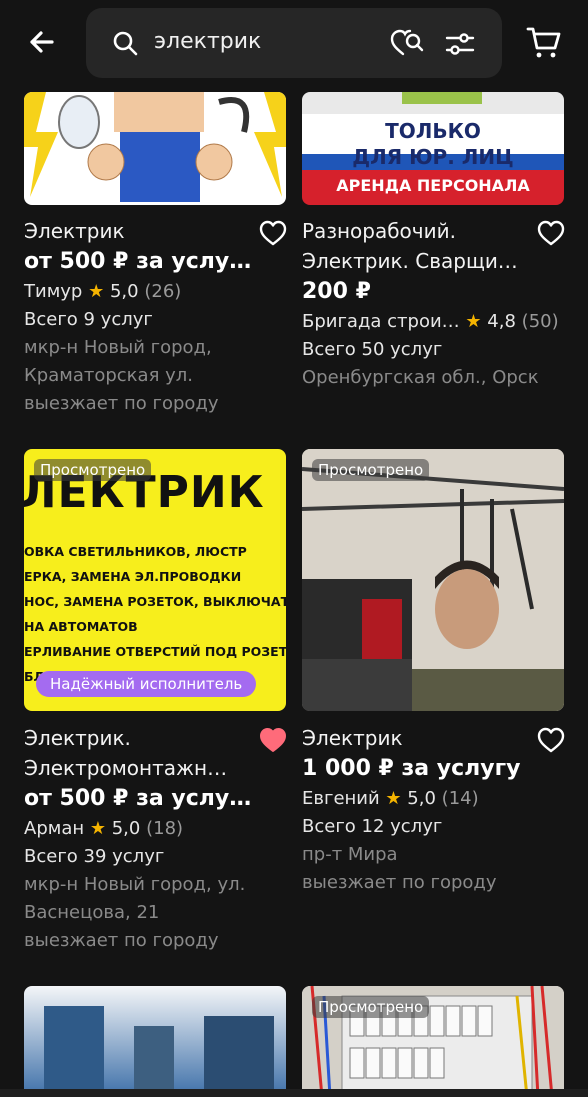 The height and width of the screenshot is (1097, 588). I want to click on services-count: Всего 9 услуг, so click(88, 319).